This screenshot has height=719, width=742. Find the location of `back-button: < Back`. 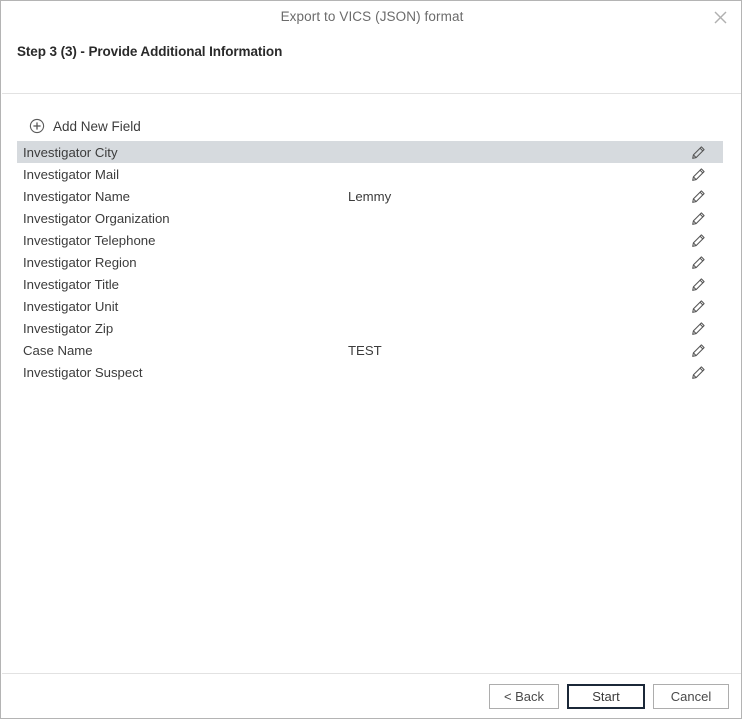

back-button: < Back is located at coordinates (524, 696).